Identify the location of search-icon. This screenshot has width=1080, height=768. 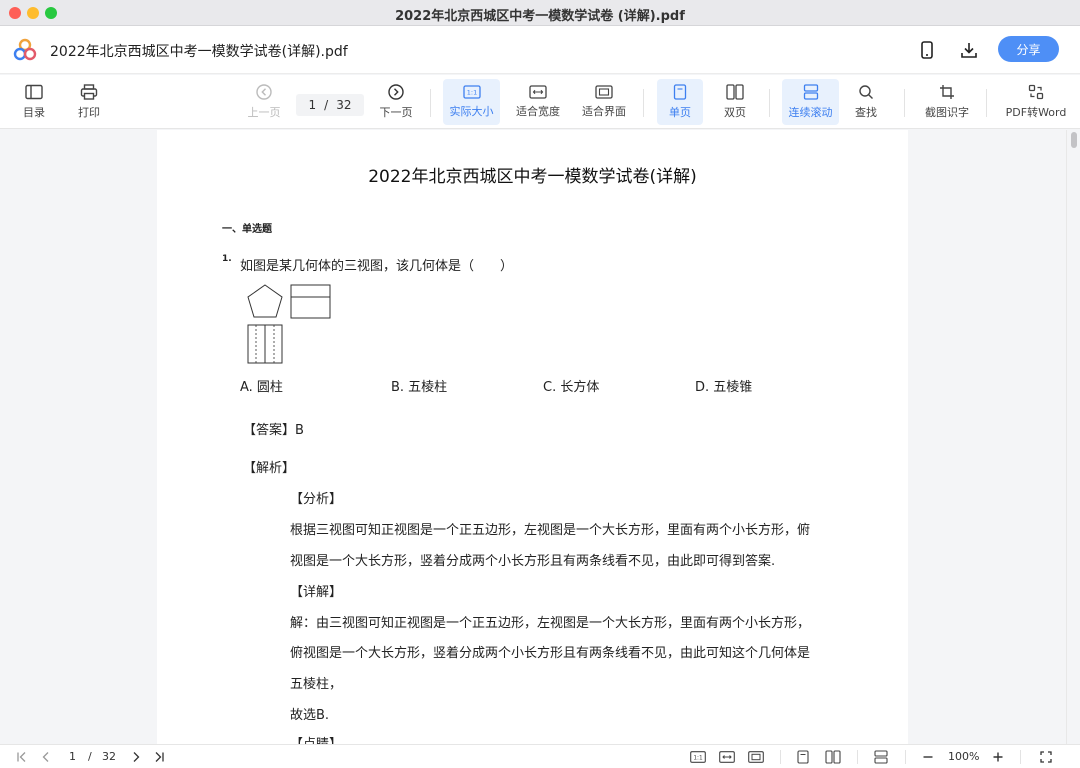
(866, 92).